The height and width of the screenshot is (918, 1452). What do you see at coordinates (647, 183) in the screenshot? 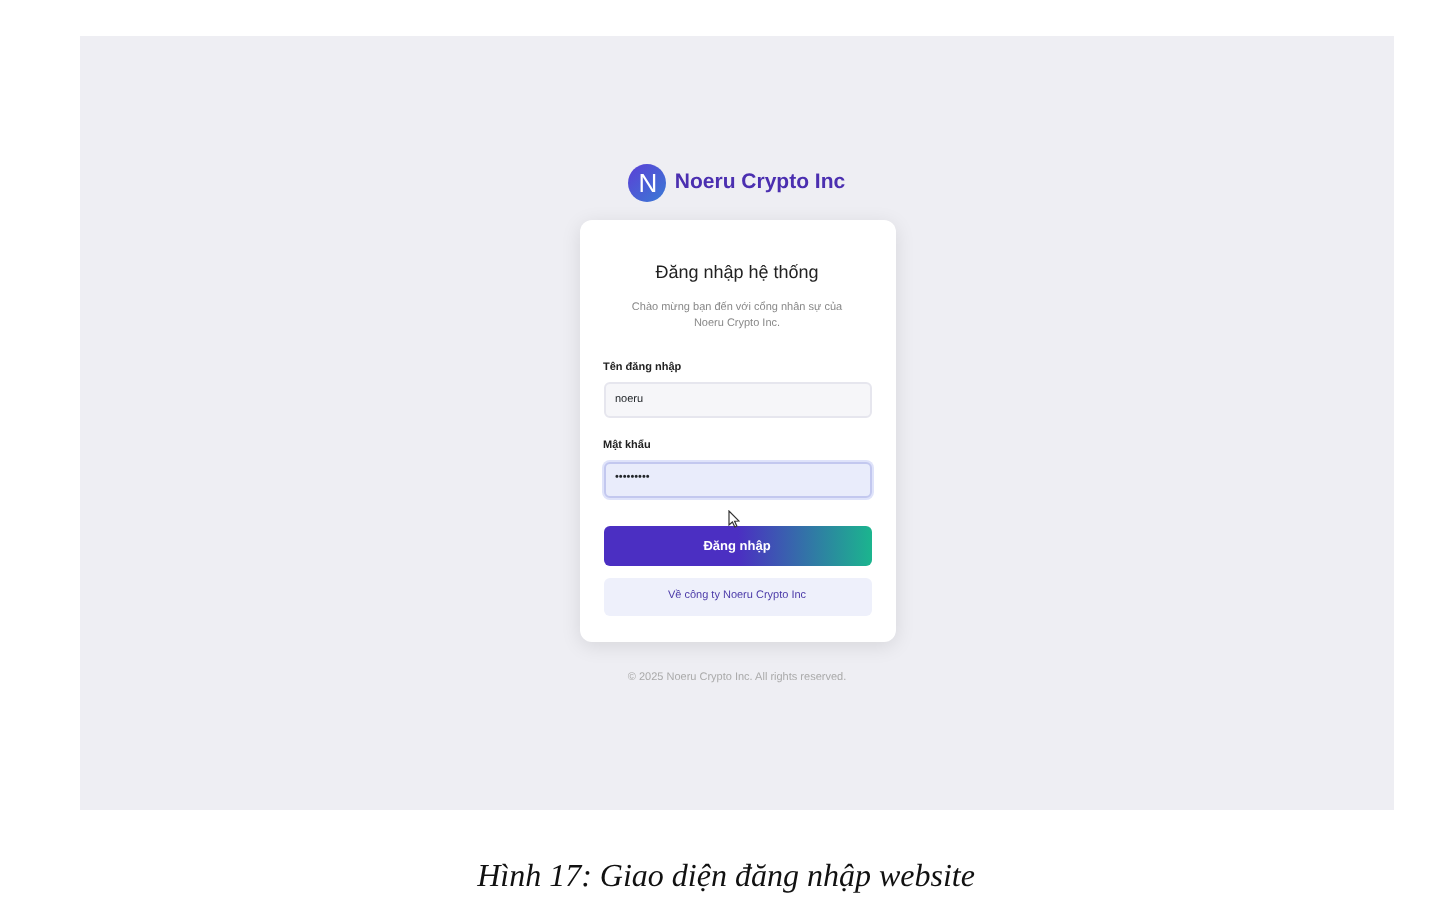
I see `logo-icon: N` at bounding box center [647, 183].